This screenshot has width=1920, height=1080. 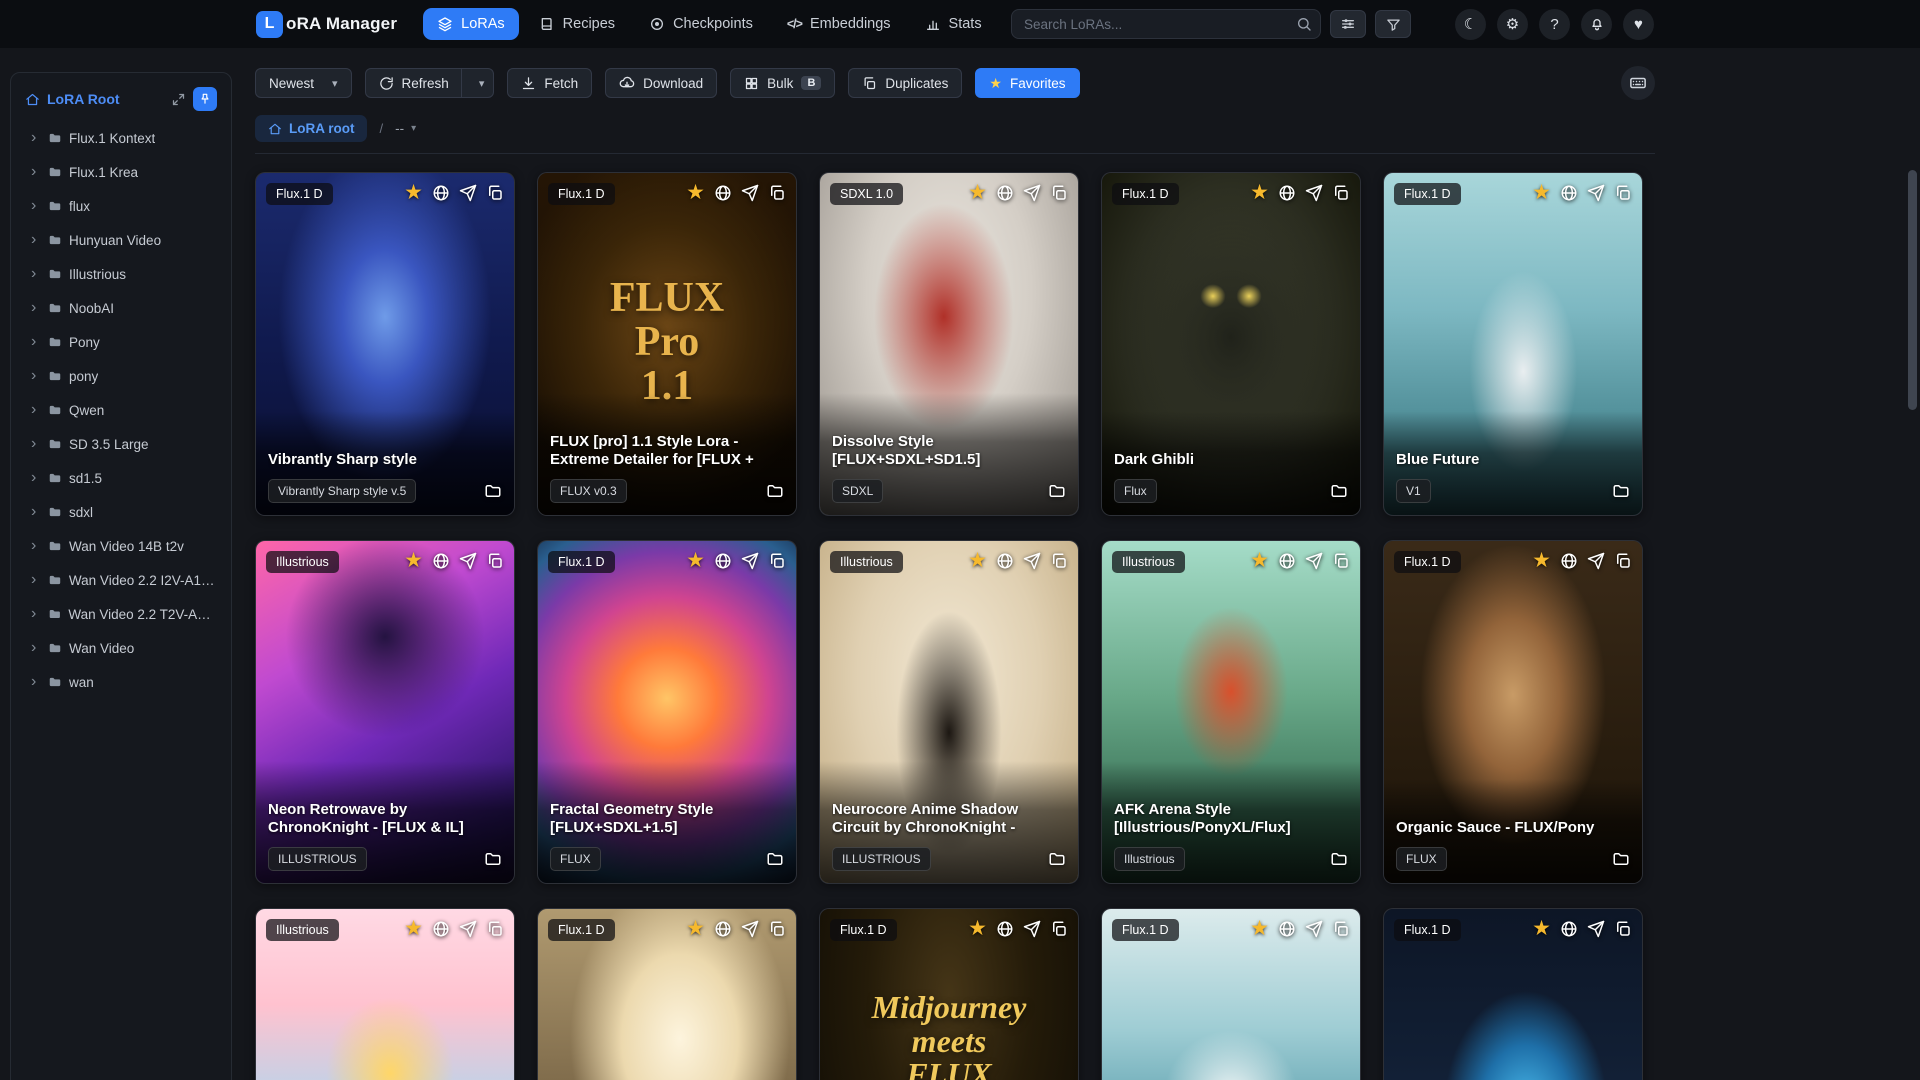 What do you see at coordinates (178, 99) in the screenshot?
I see `expand-all-button` at bounding box center [178, 99].